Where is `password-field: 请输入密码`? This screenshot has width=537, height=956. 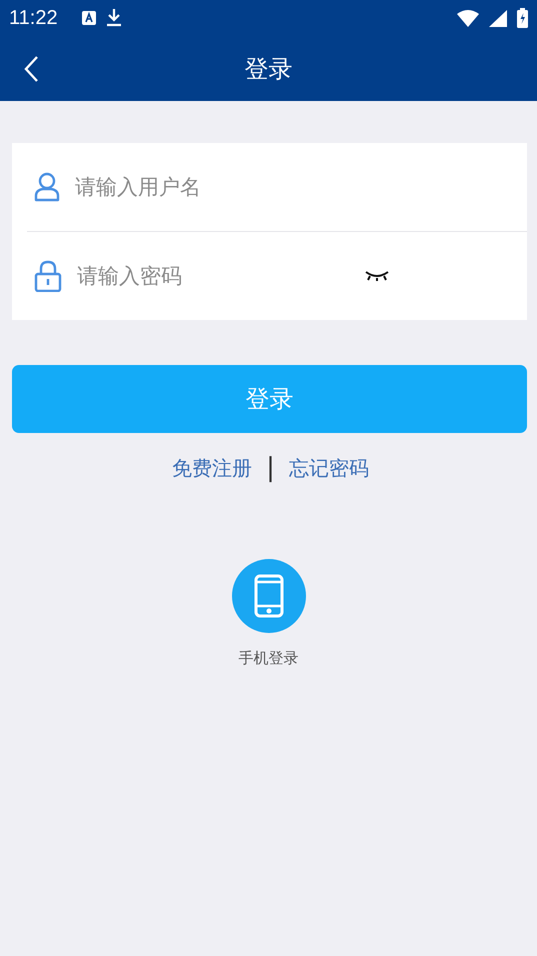
password-field: 请输入密码 is located at coordinates (219, 276).